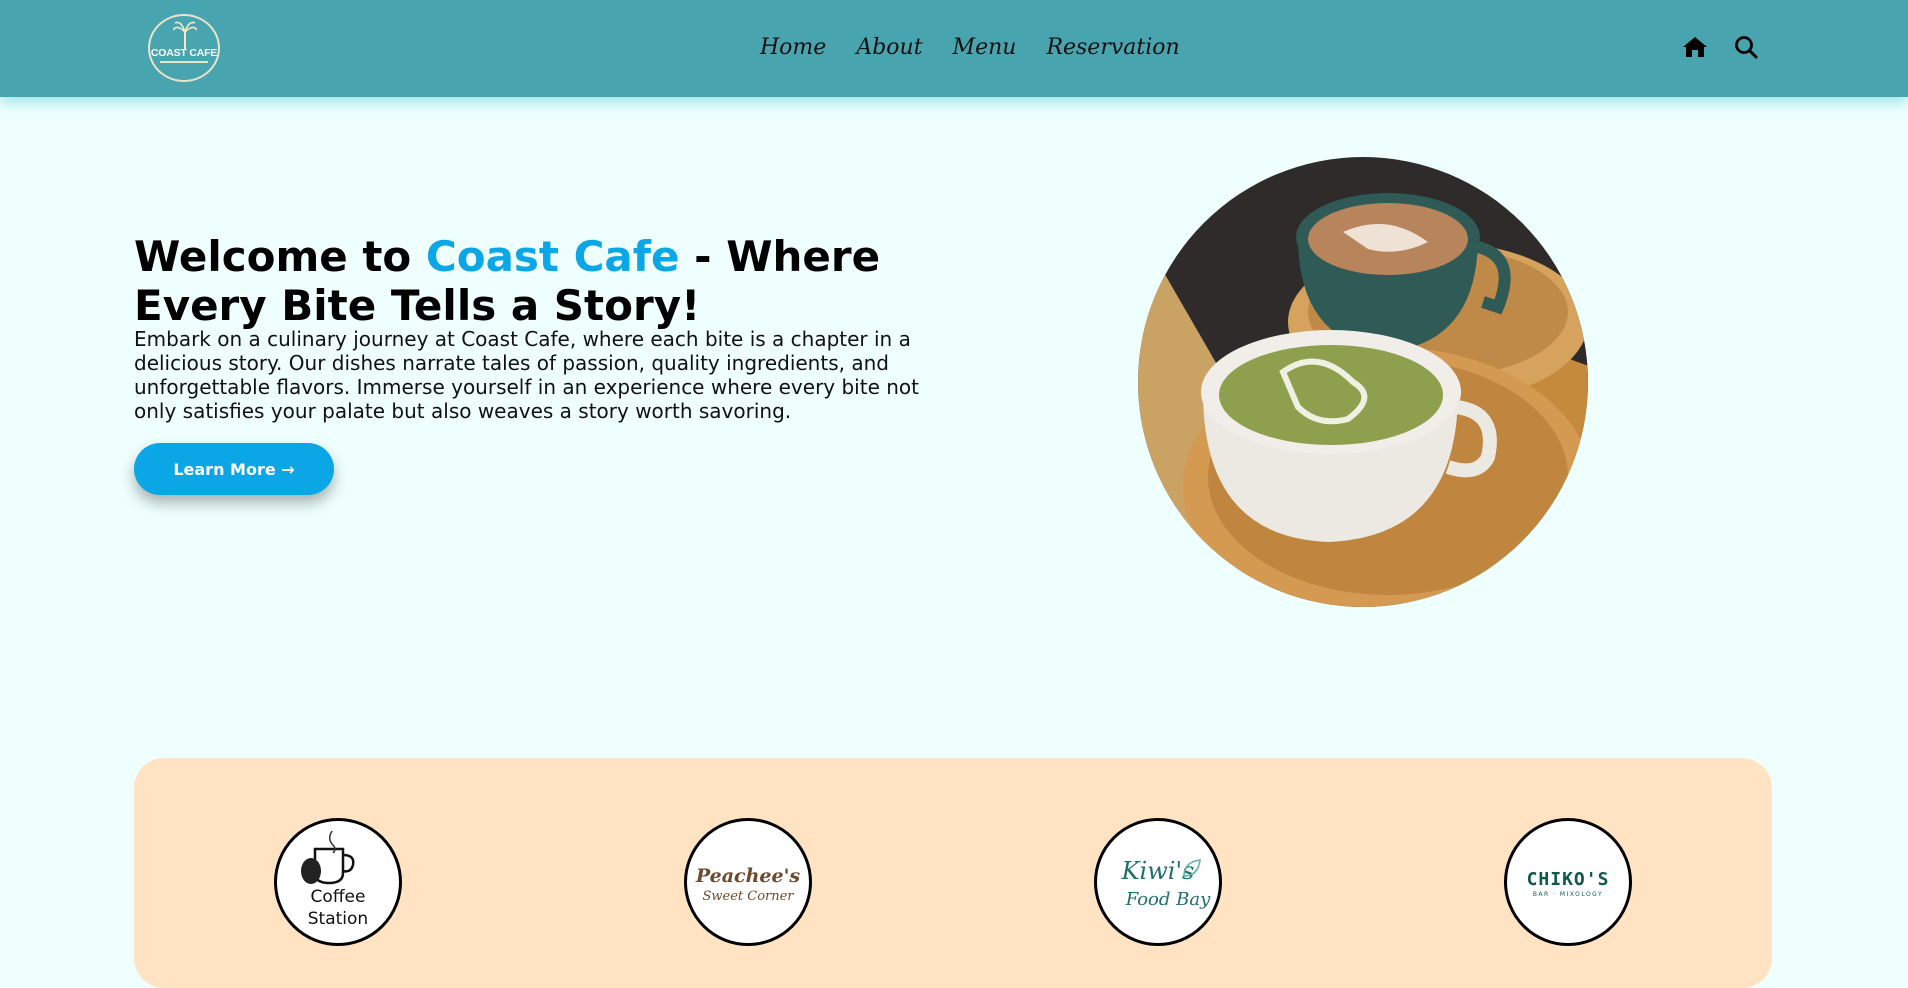  I want to click on brand-coffee-station: Coffee Station, so click(338, 882).